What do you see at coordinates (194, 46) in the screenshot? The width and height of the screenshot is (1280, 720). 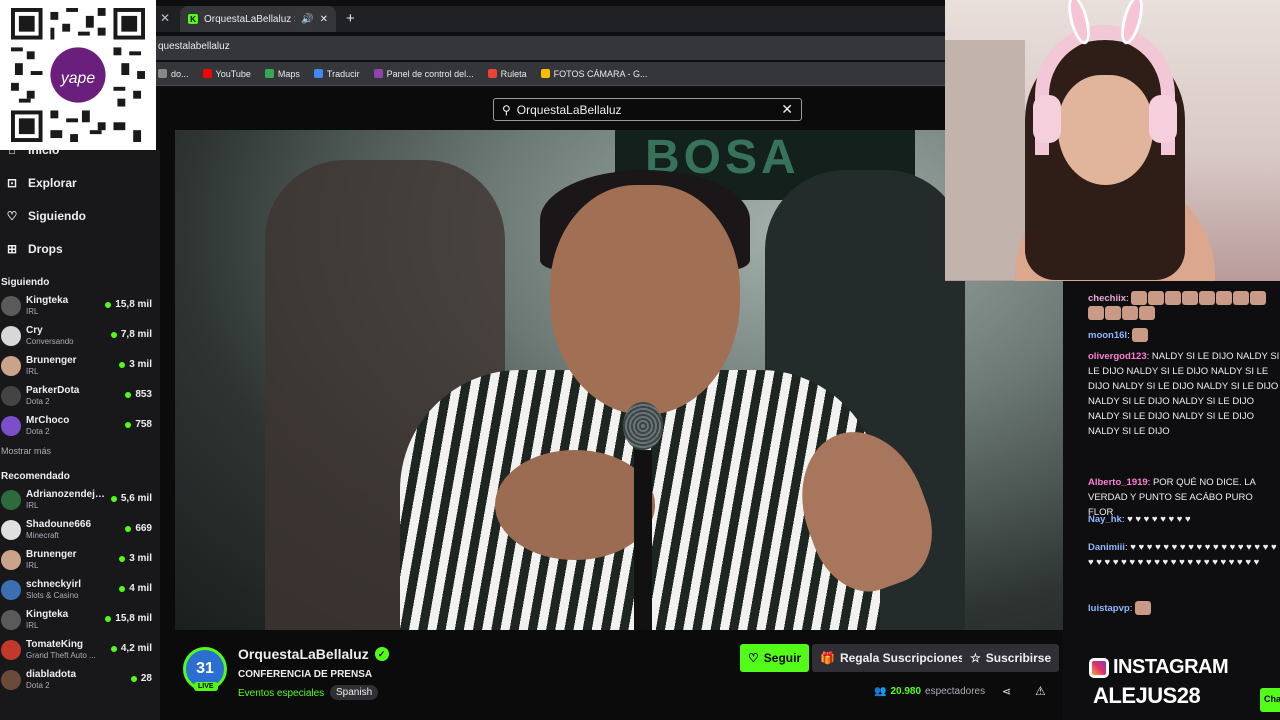 I see `url-text: questalabellaluz` at bounding box center [194, 46].